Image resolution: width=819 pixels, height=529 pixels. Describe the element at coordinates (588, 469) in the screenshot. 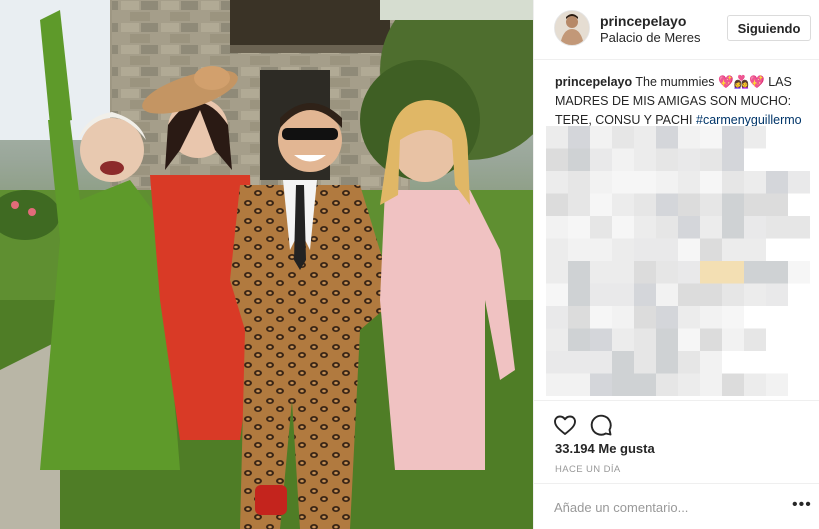

I see `post-date: HACE UN DÍA` at that location.